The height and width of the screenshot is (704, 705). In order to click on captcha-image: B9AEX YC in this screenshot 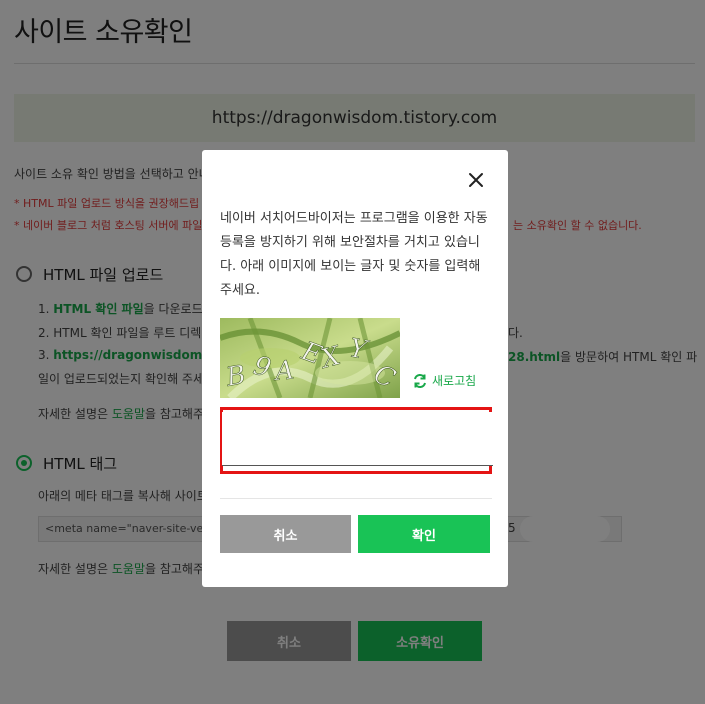, I will do `click(310, 358)`.